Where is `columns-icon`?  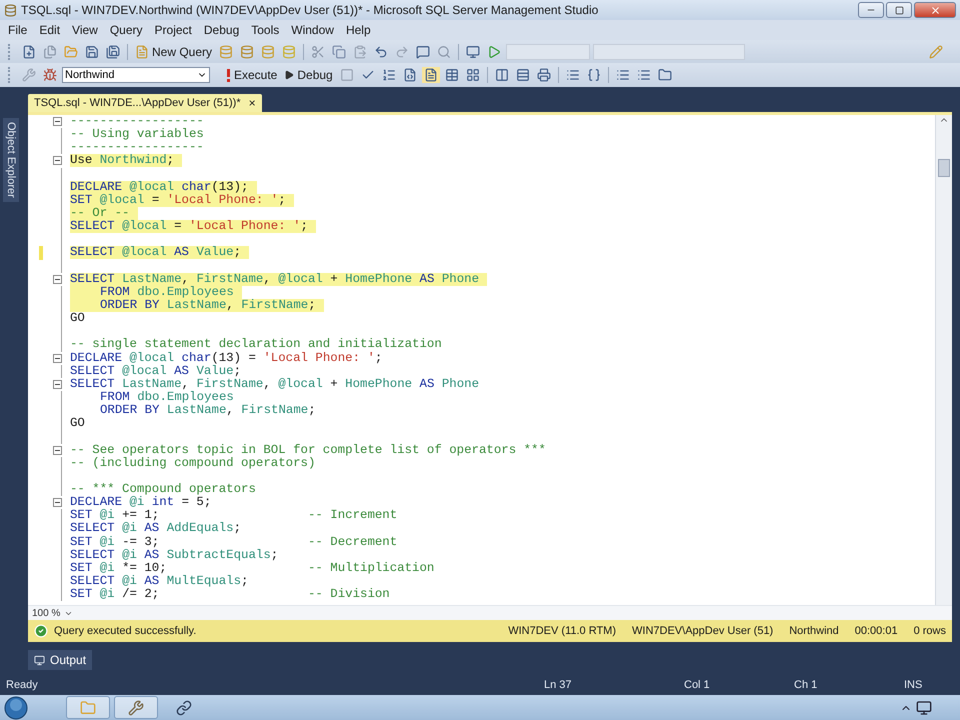
columns-icon is located at coordinates (501, 75).